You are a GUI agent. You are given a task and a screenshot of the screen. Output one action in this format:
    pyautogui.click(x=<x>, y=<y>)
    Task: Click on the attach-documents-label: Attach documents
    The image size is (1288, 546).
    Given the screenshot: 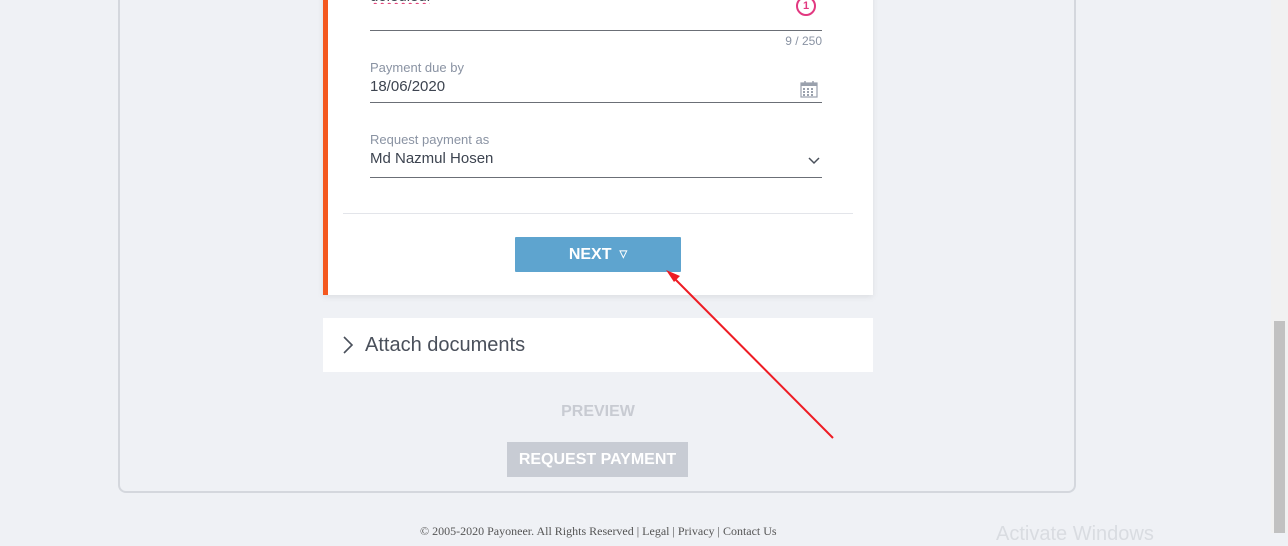 What is the action you would take?
    pyautogui.click(x=445, y=344)
    